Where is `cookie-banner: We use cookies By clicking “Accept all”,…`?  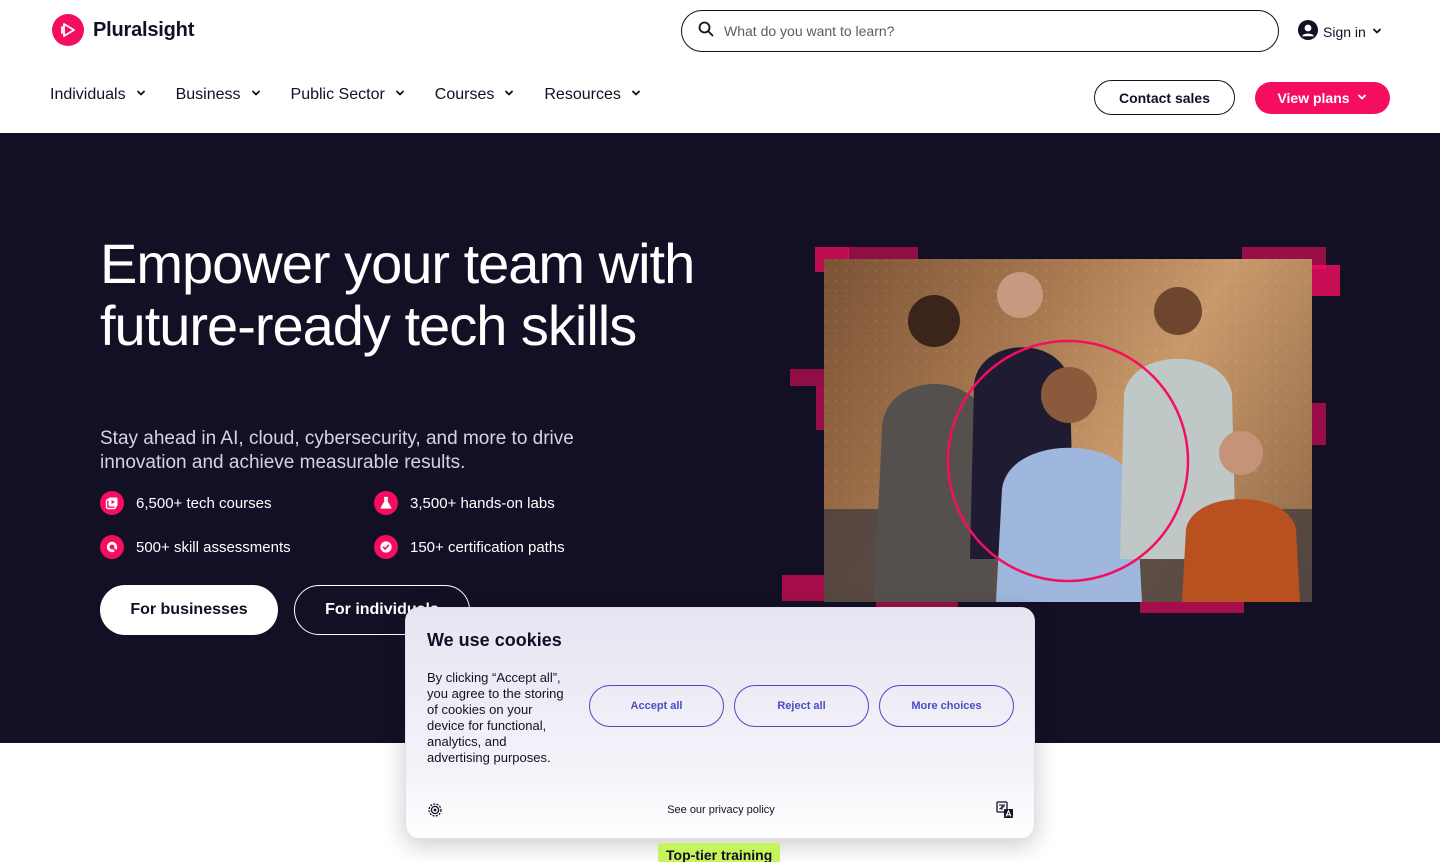 cookie-banner: We use cookies By clicking “Accept all”,… is located at coordinates (720, 723).